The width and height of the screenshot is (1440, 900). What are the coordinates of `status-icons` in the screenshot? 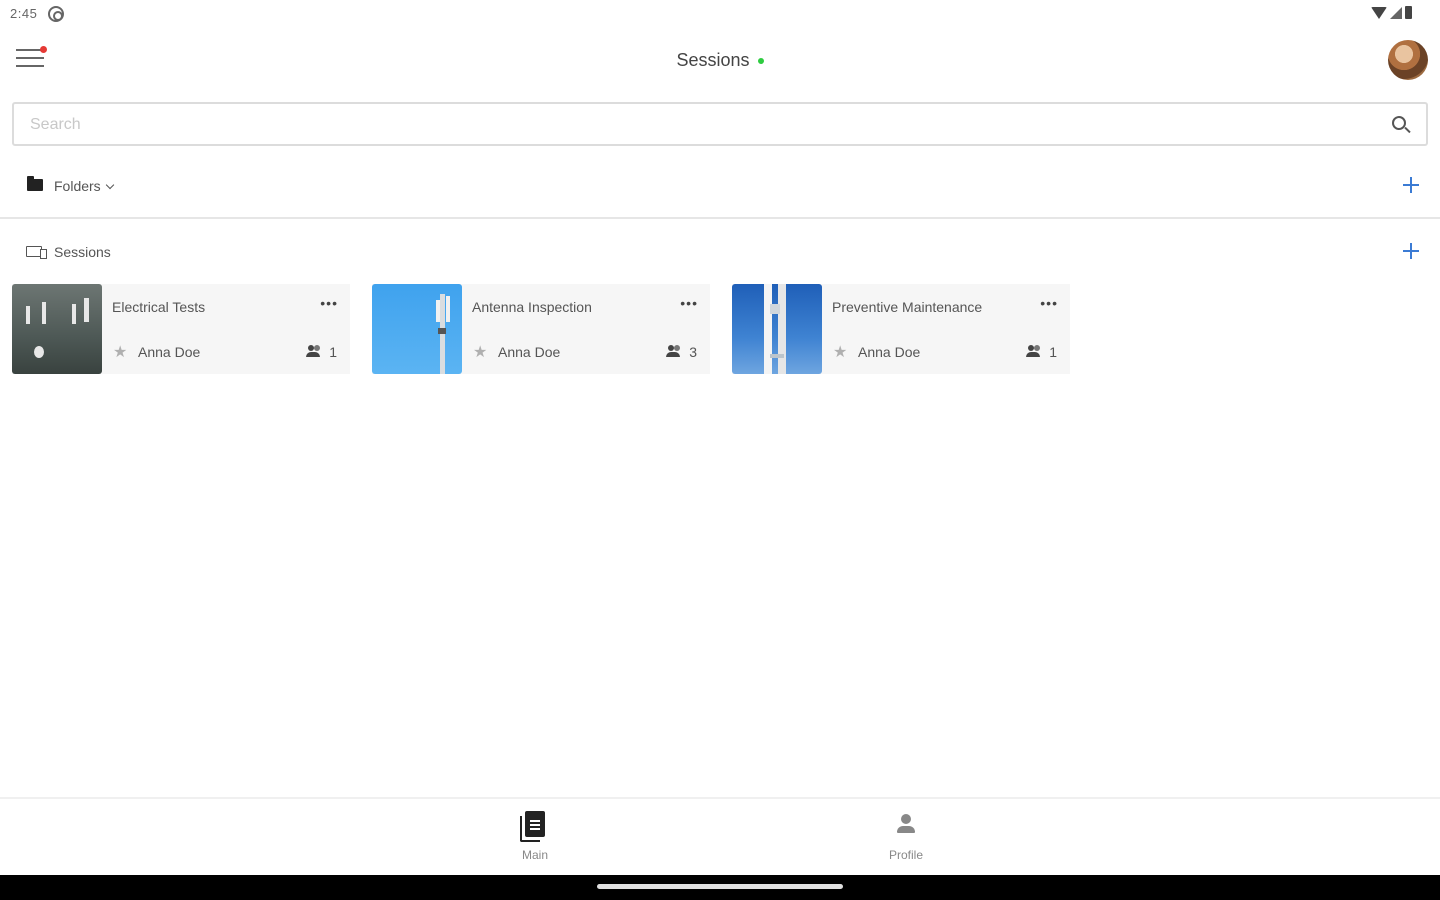 It's located at (1391, 12).